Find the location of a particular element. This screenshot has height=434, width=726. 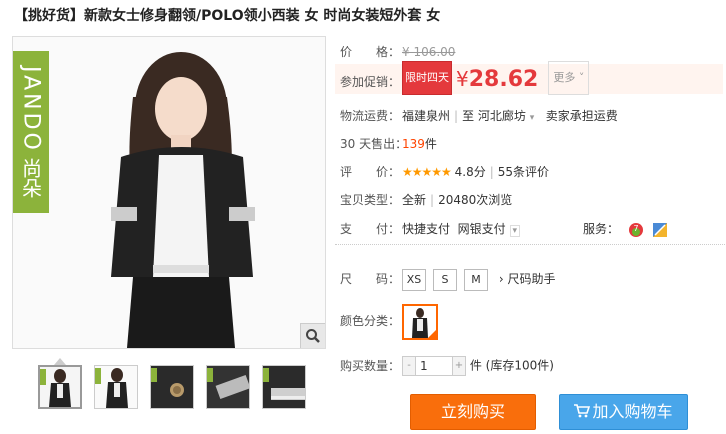

quantity-input: 1 is located at coordinates (434, 366).